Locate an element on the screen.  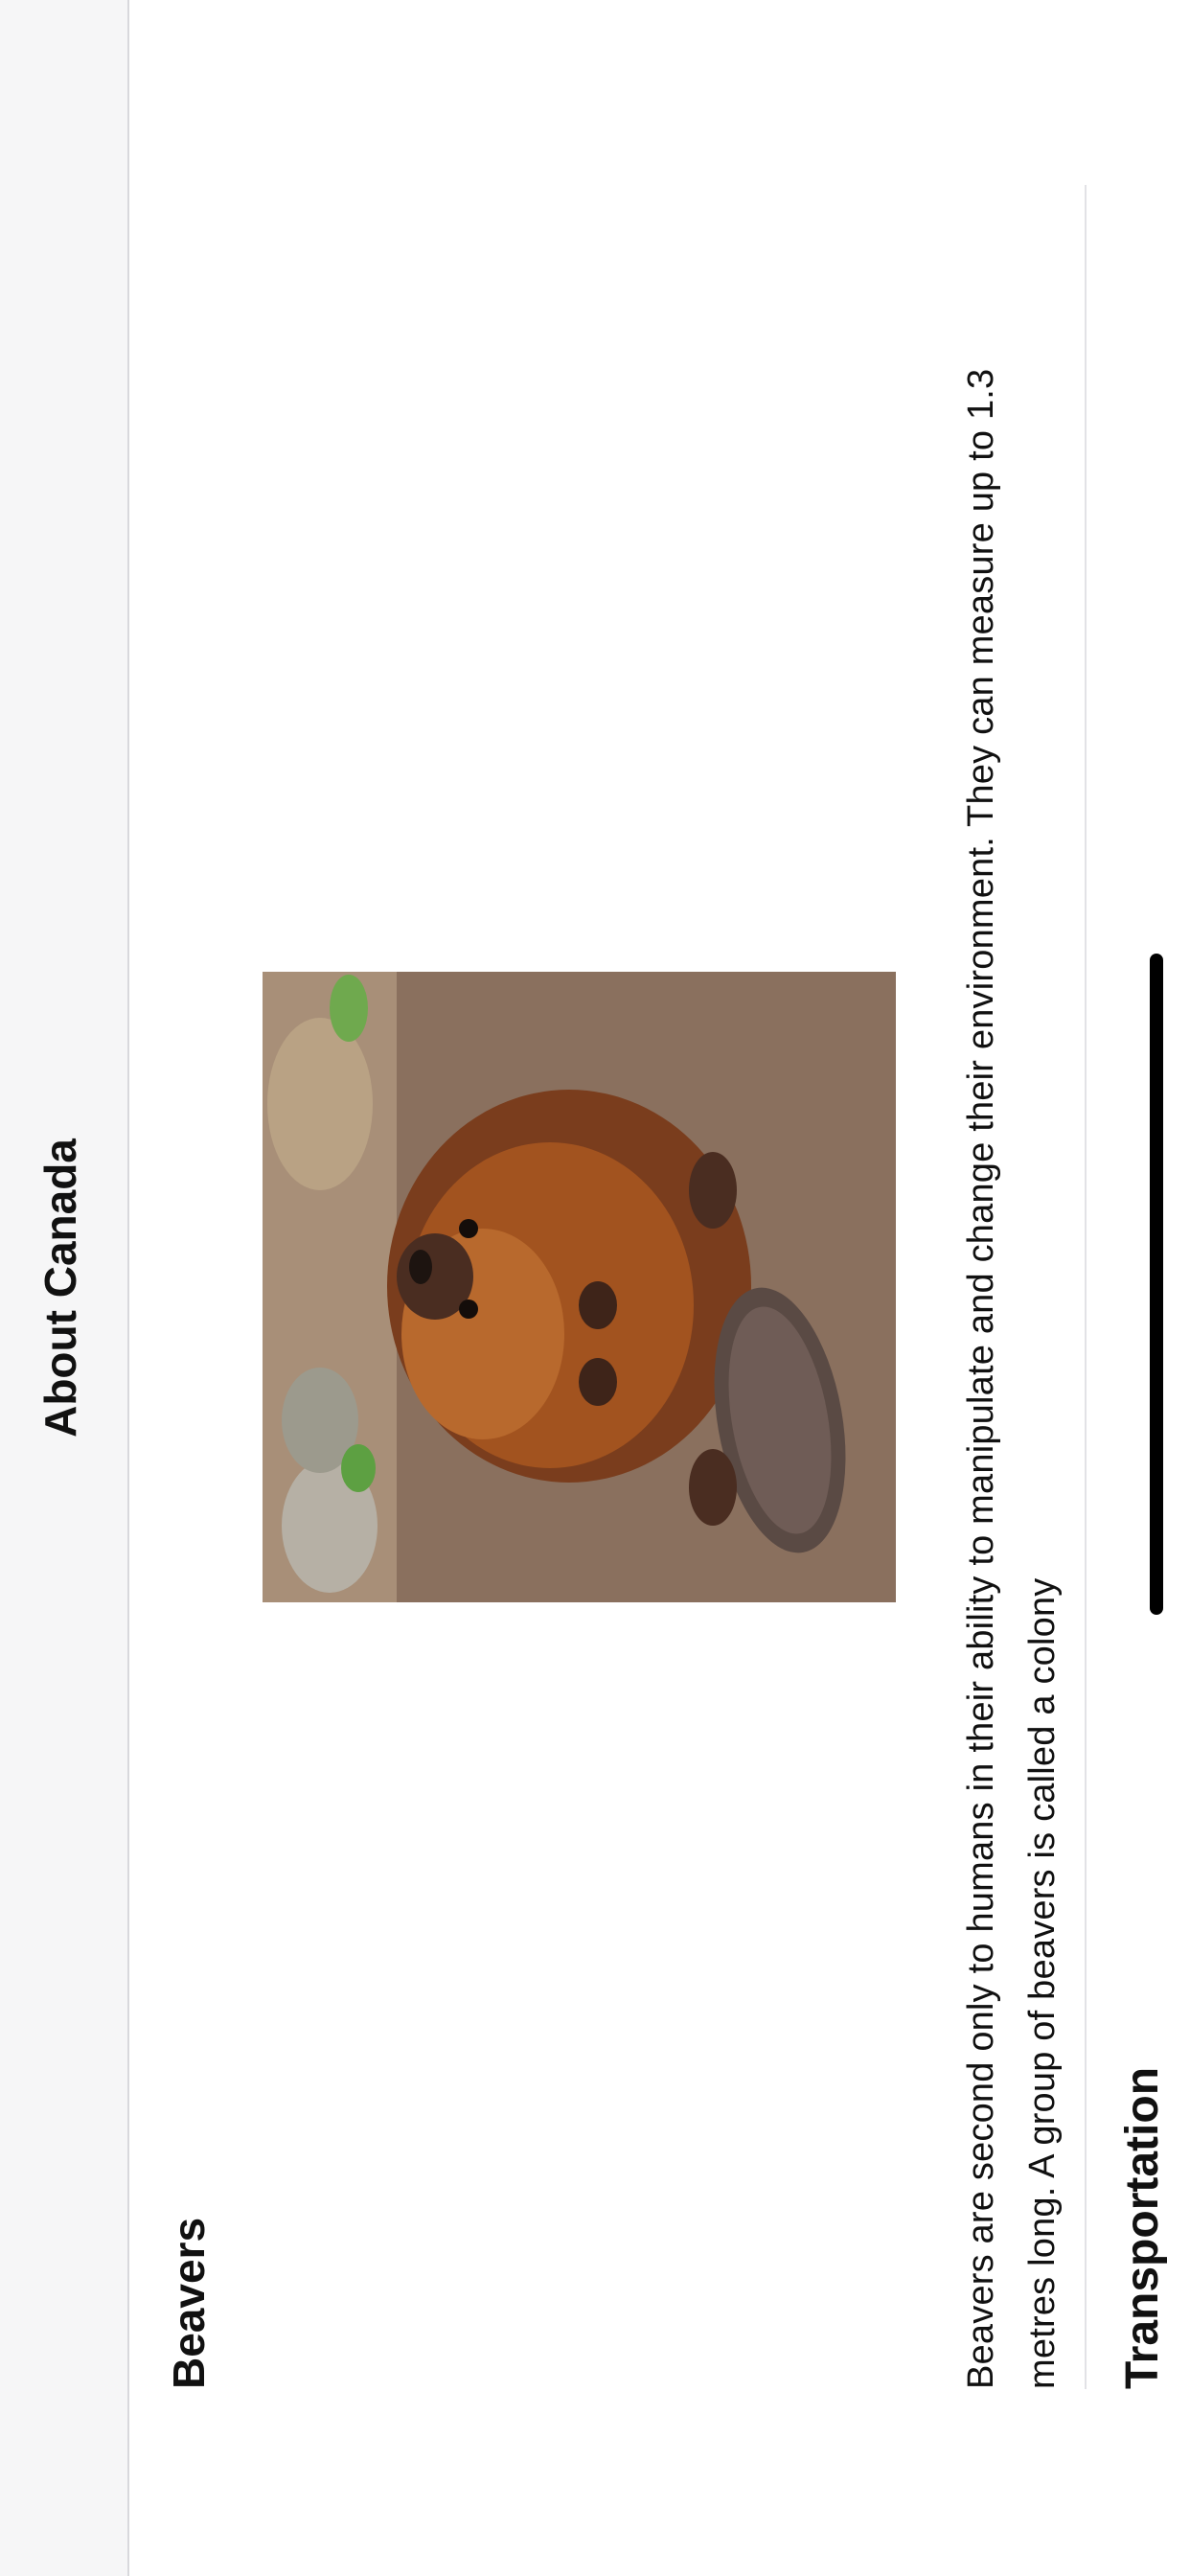
beaver-photo is located at coordinates (579, 1287).